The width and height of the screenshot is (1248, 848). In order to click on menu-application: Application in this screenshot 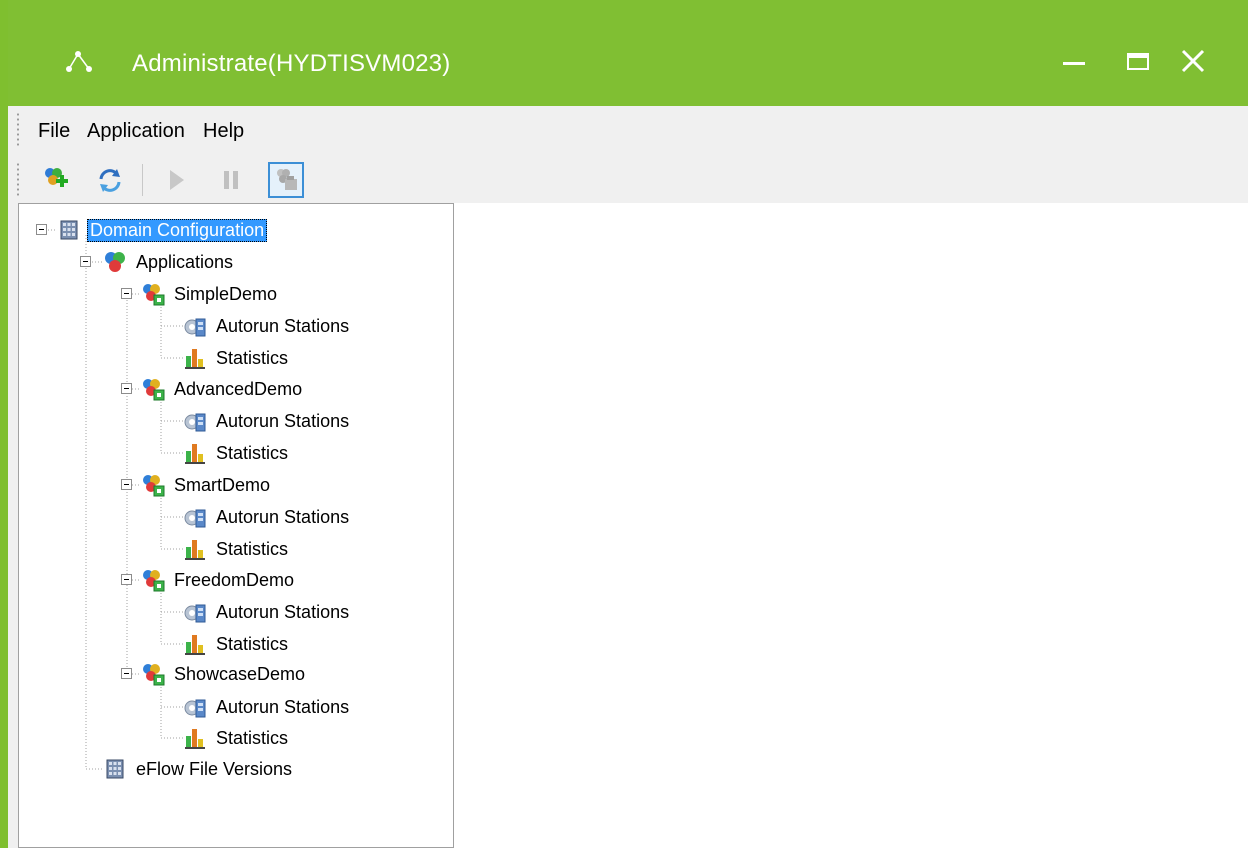, I will do `click(136, 131)`.